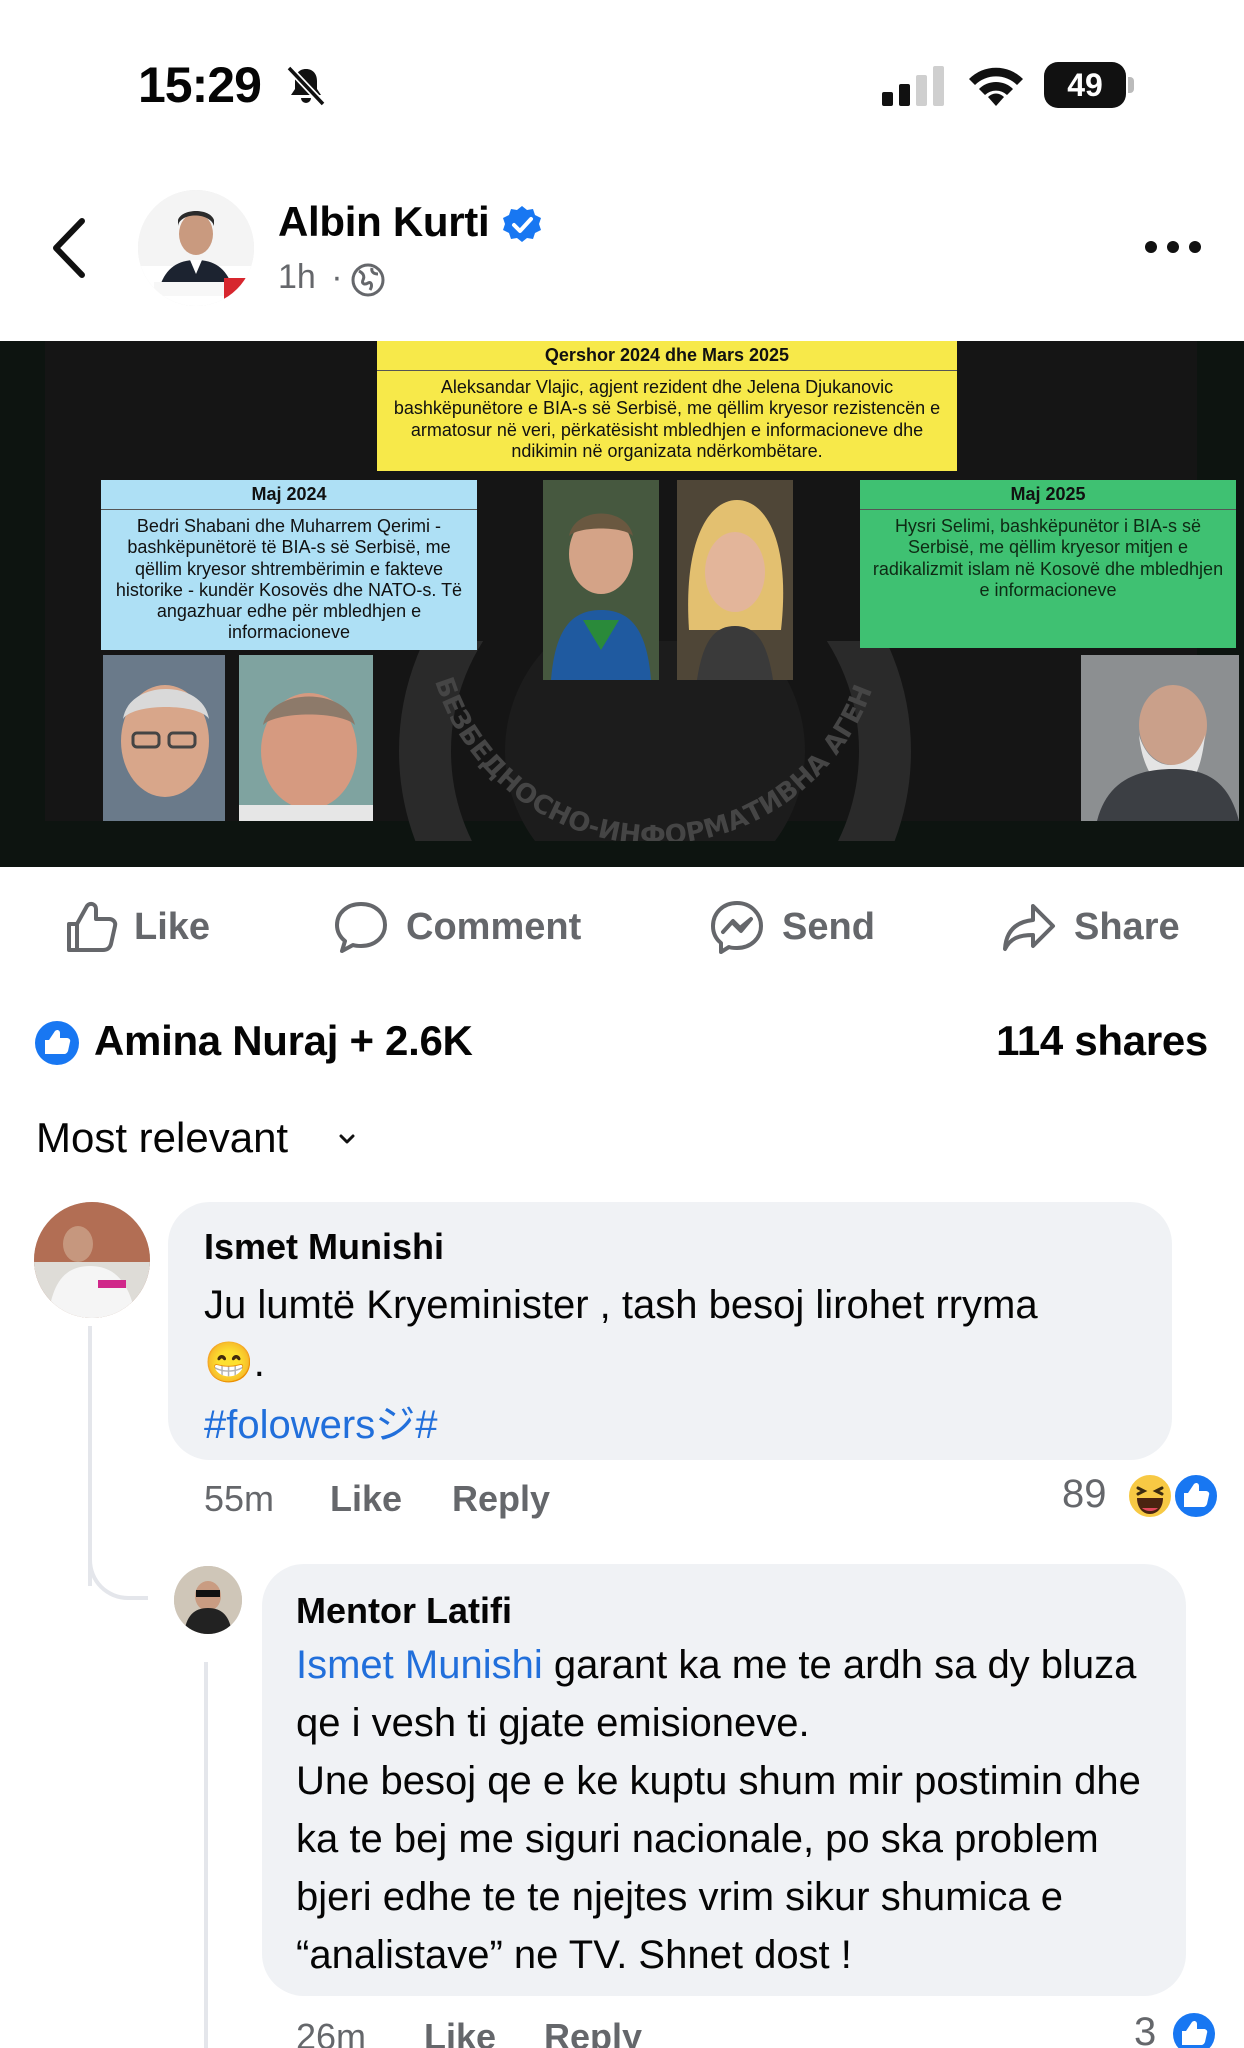 This screenshot has height=2048, width=1244. What do you see at coordinates (419, 1665) in the screenshot?
I see `mention-link: Ismet Munishi` at bounding box center [419, 1665].